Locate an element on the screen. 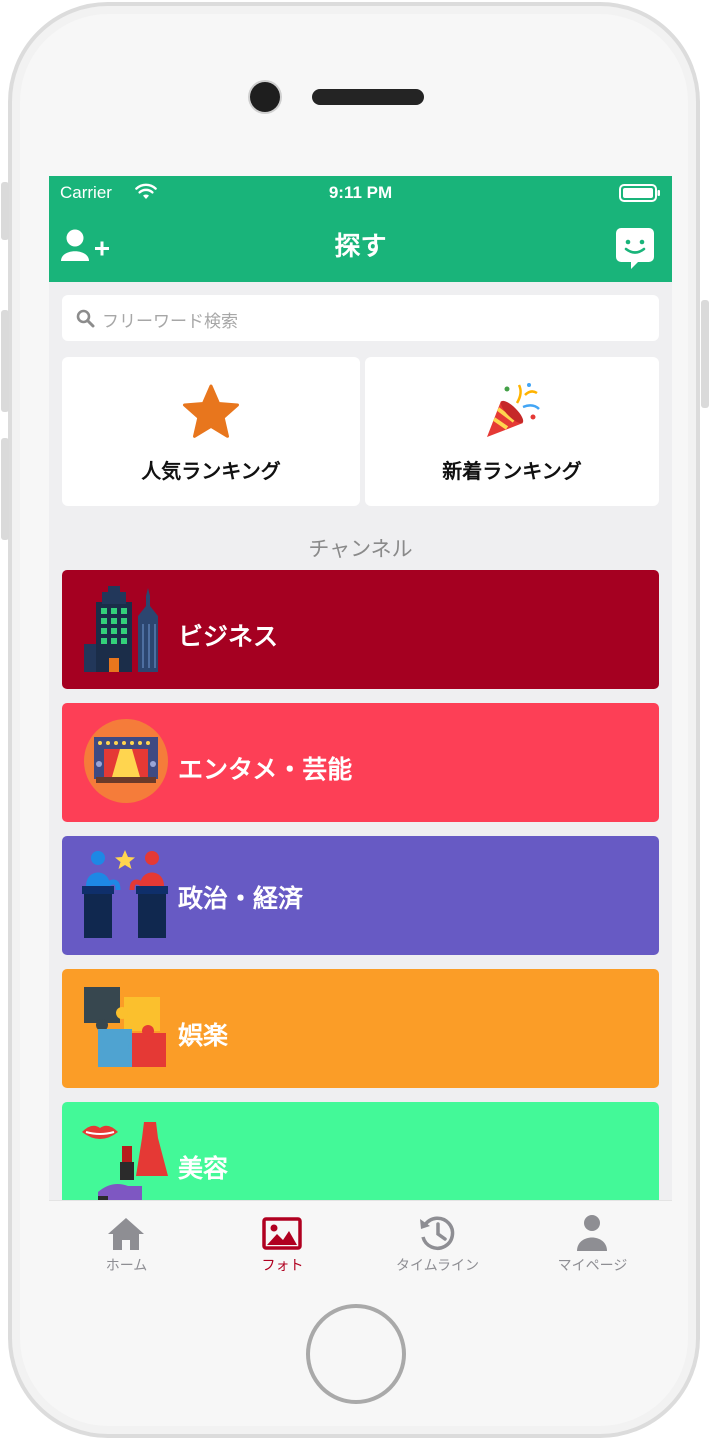 The height and width of the screenshot is (1444, 710). tab-timeline: タイムライン is located at coordinates (437, 1242).